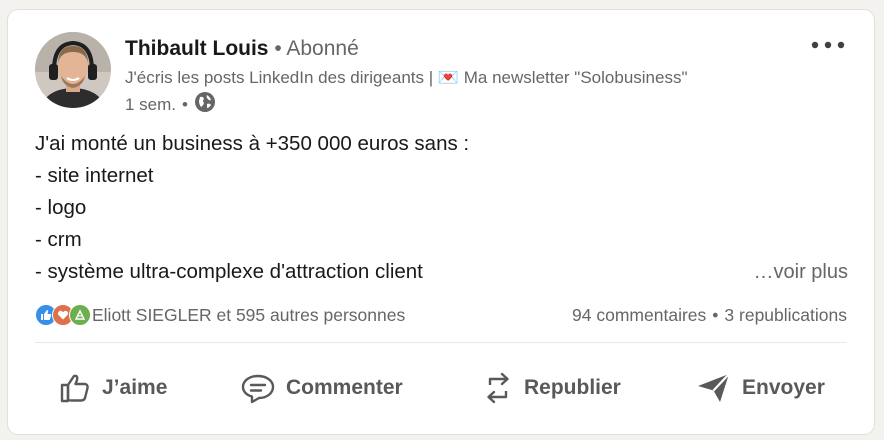  Describe the element at coordinates (714, 387) in the screenshot. I see `send-icon` at that location.